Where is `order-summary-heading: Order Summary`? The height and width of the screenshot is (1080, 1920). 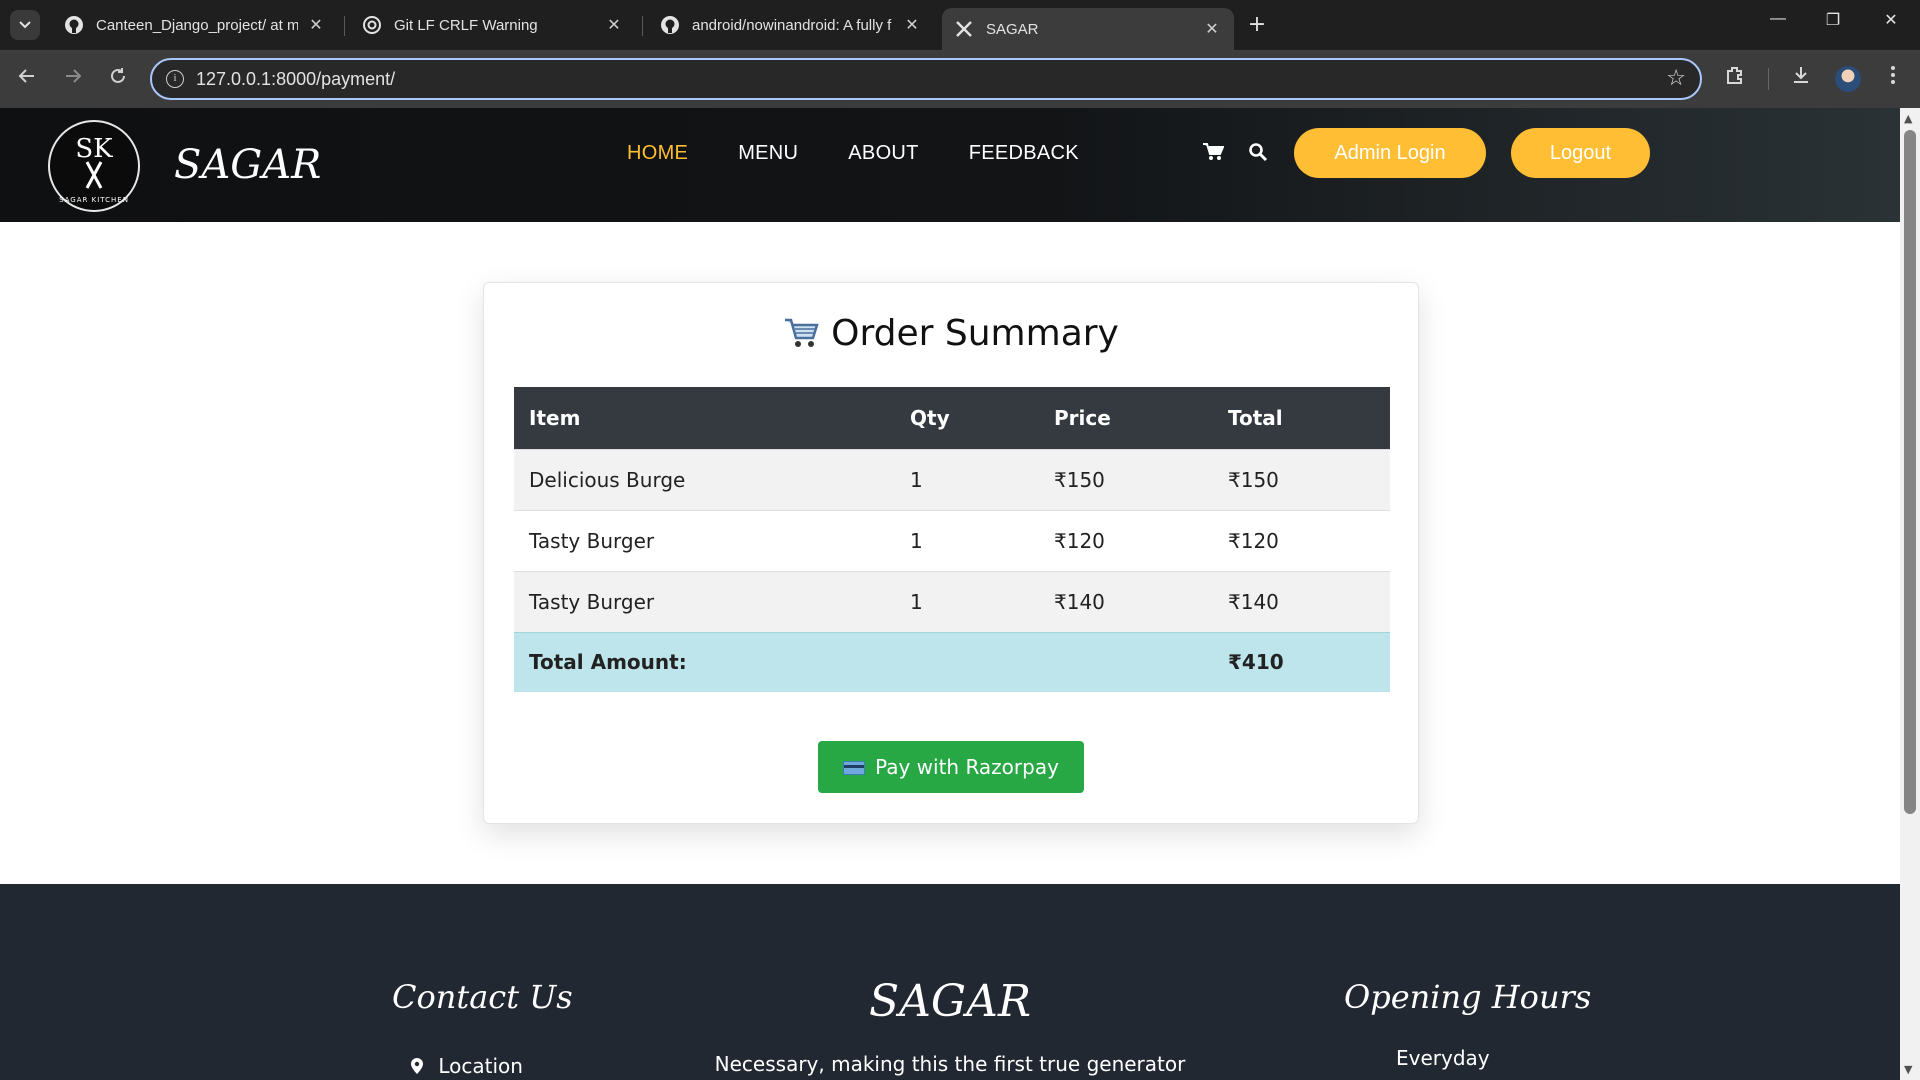 order-summary-heading: Order Summary is located at coordinates (951, 333).